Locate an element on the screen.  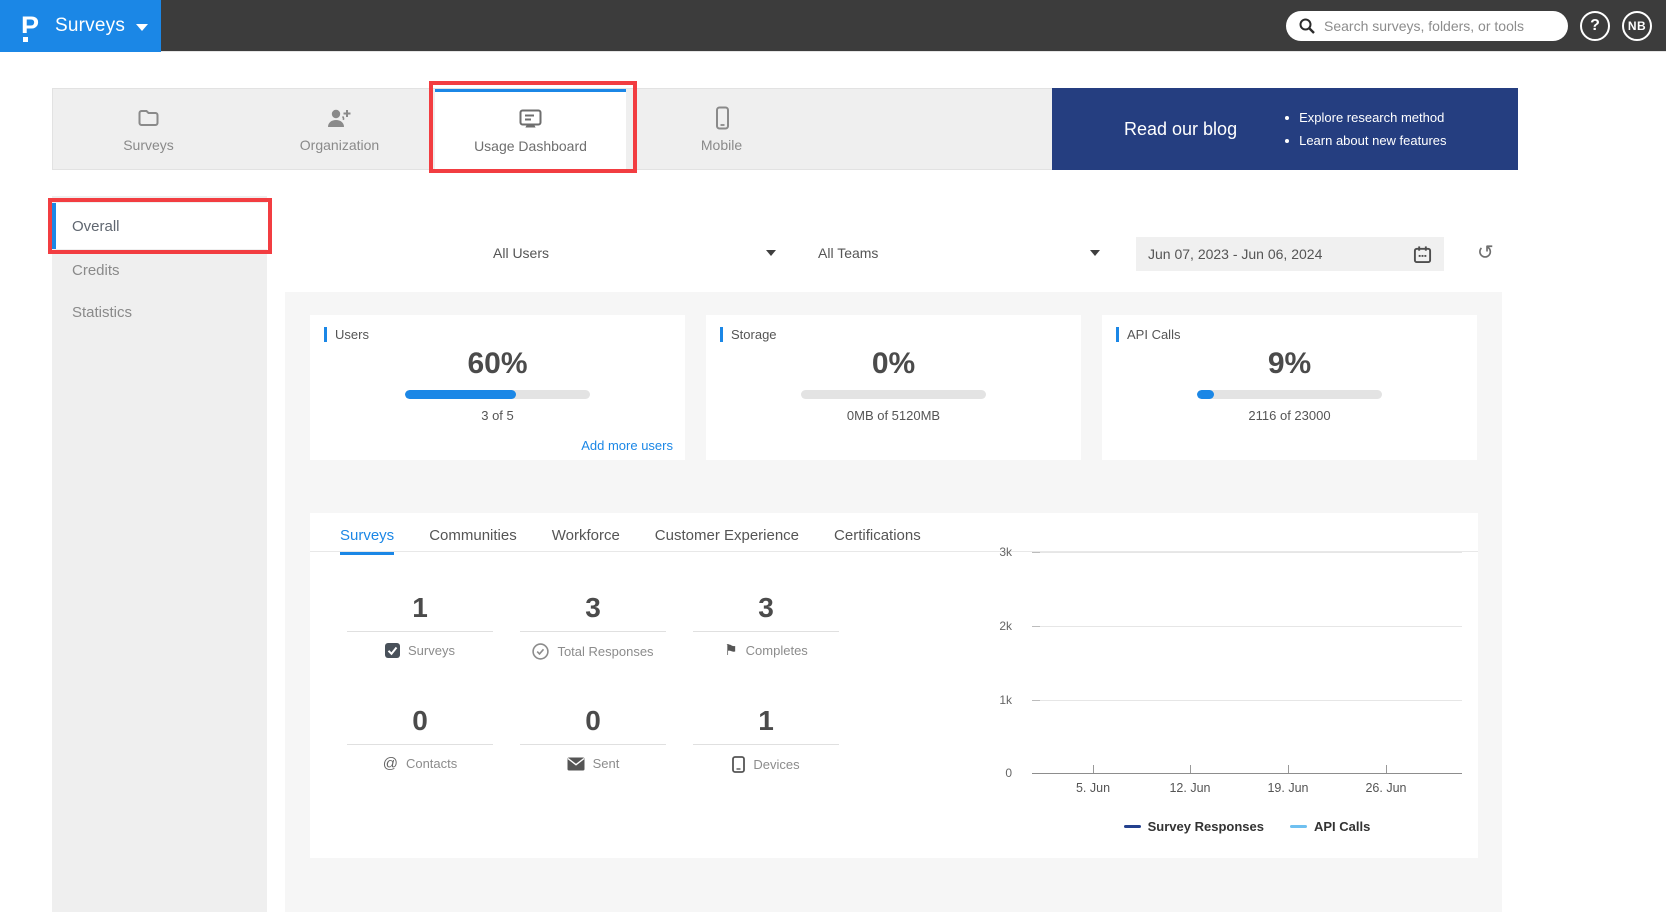
blog-banner-bullet: Explore research method is located at coordinates (1365, 117).